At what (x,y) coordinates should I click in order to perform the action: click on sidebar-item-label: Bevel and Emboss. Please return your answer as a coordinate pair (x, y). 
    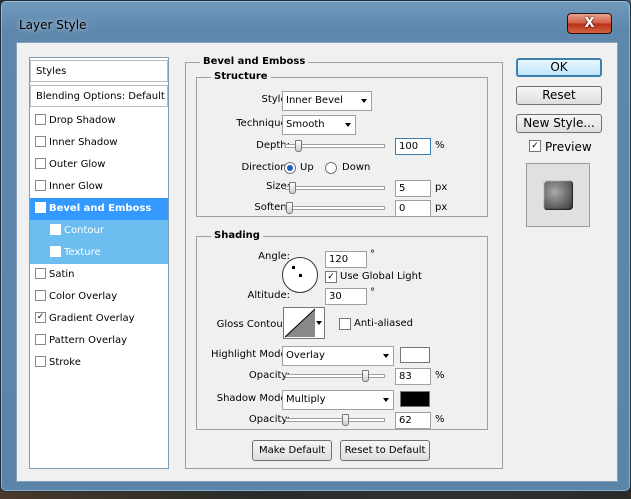
    Looking at the image, I should click on (100, 208).